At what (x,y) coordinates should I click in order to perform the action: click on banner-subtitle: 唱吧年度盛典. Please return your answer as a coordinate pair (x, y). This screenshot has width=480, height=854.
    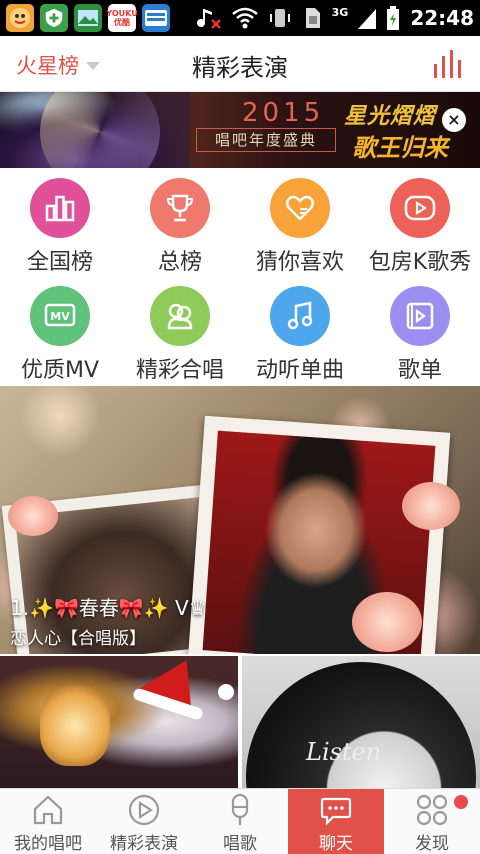
    Looking at the image, I should click on (266, 140).